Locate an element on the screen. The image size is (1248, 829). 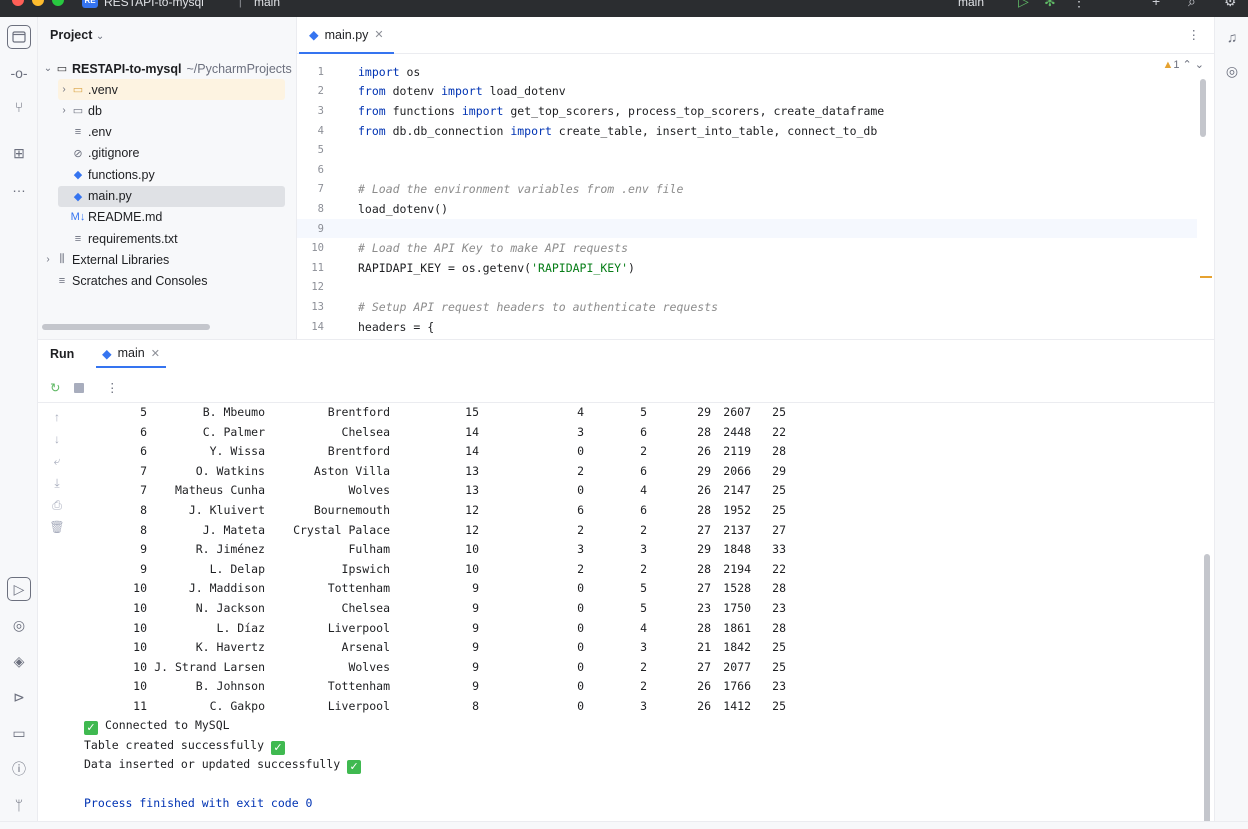
line-number: 3 is located at coordinates (322, 111).